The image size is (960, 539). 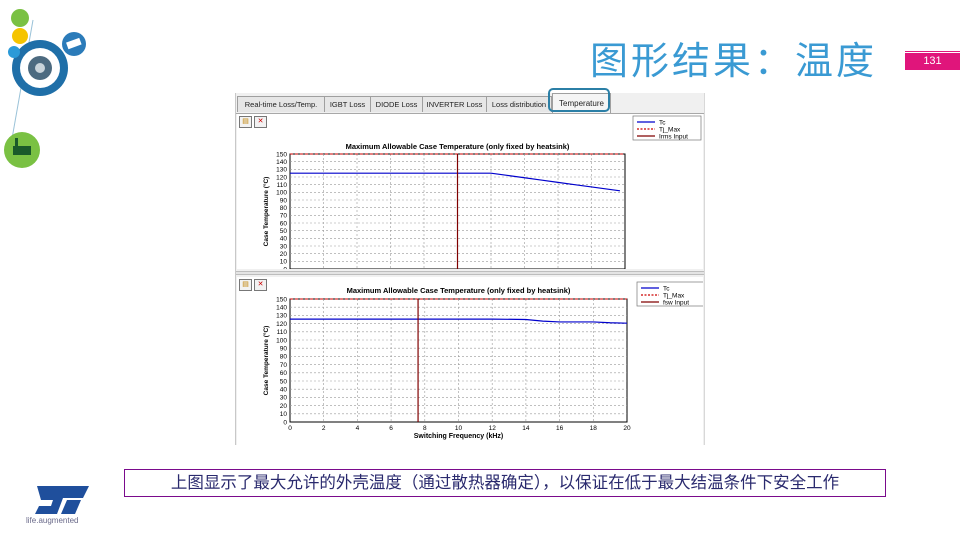 What do you see at coordinates (594, 428) in the screenshot?
I see `x-tick-label: 18` at bounding box center [594, 428].